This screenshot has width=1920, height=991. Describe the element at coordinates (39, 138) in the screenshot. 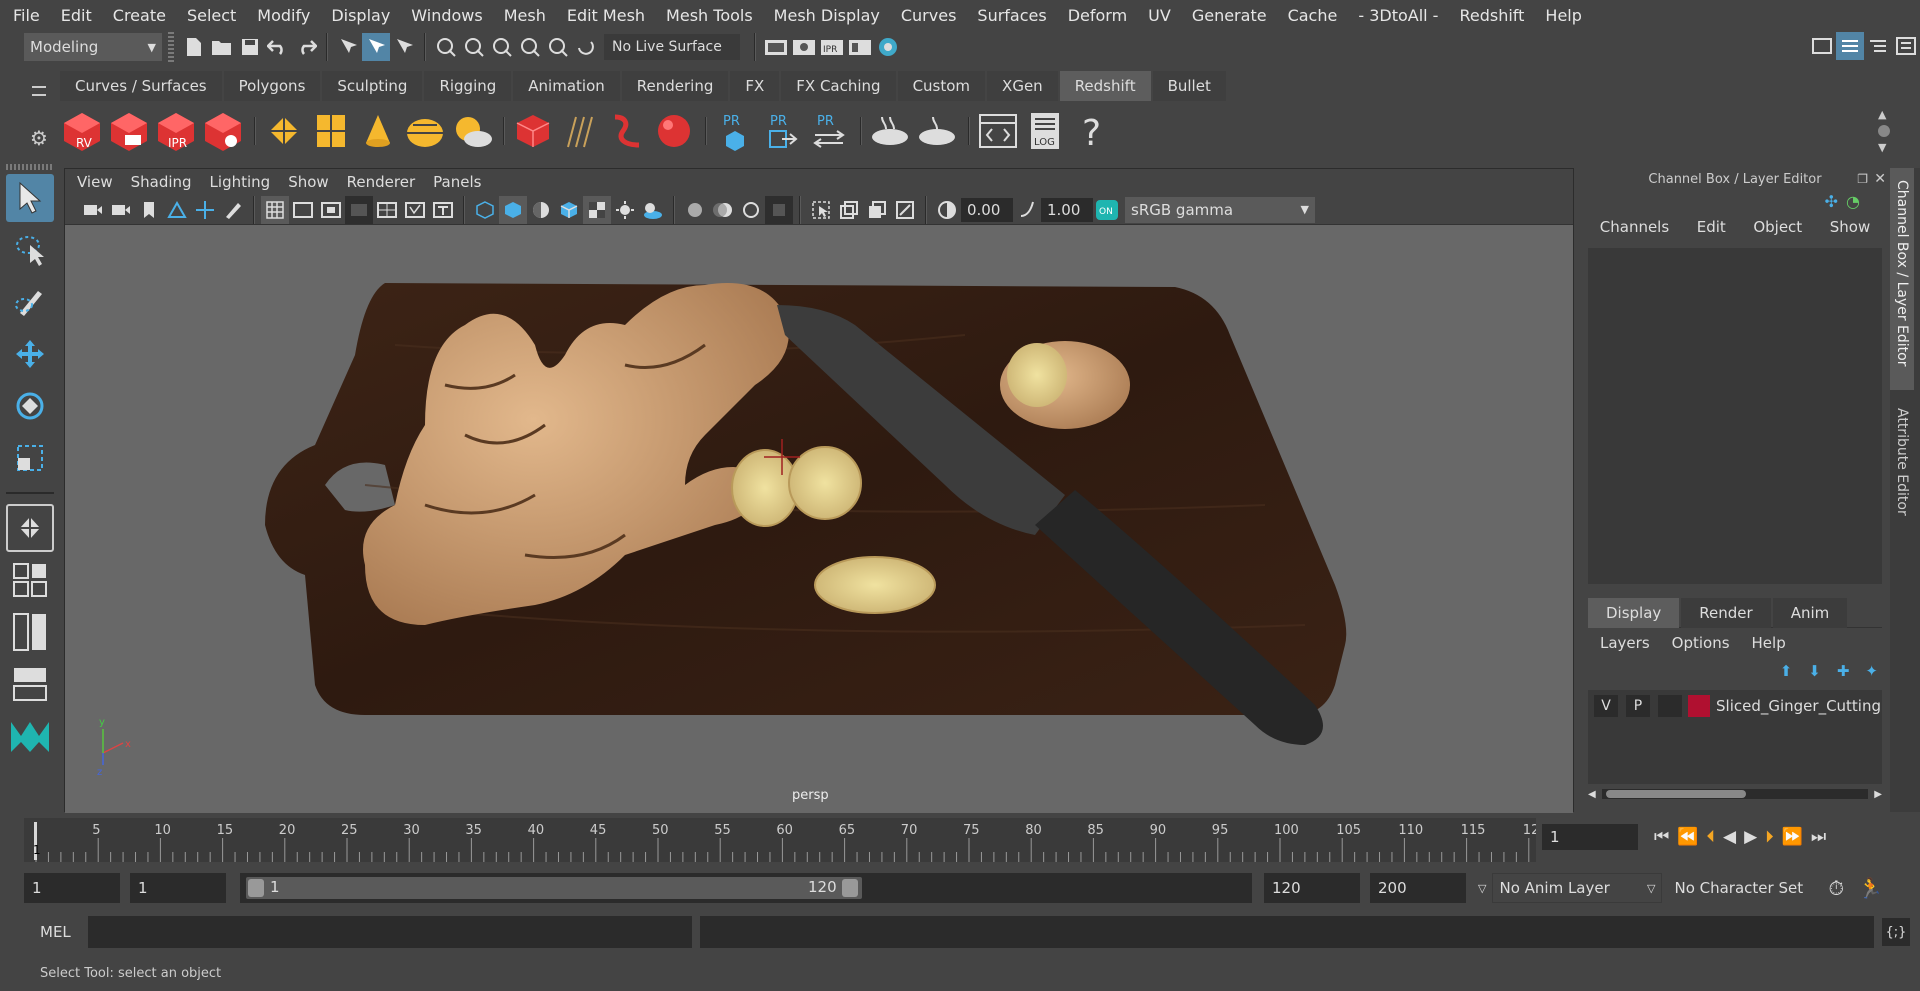

I see `shelf-gear-icon: ⚙` at that location.